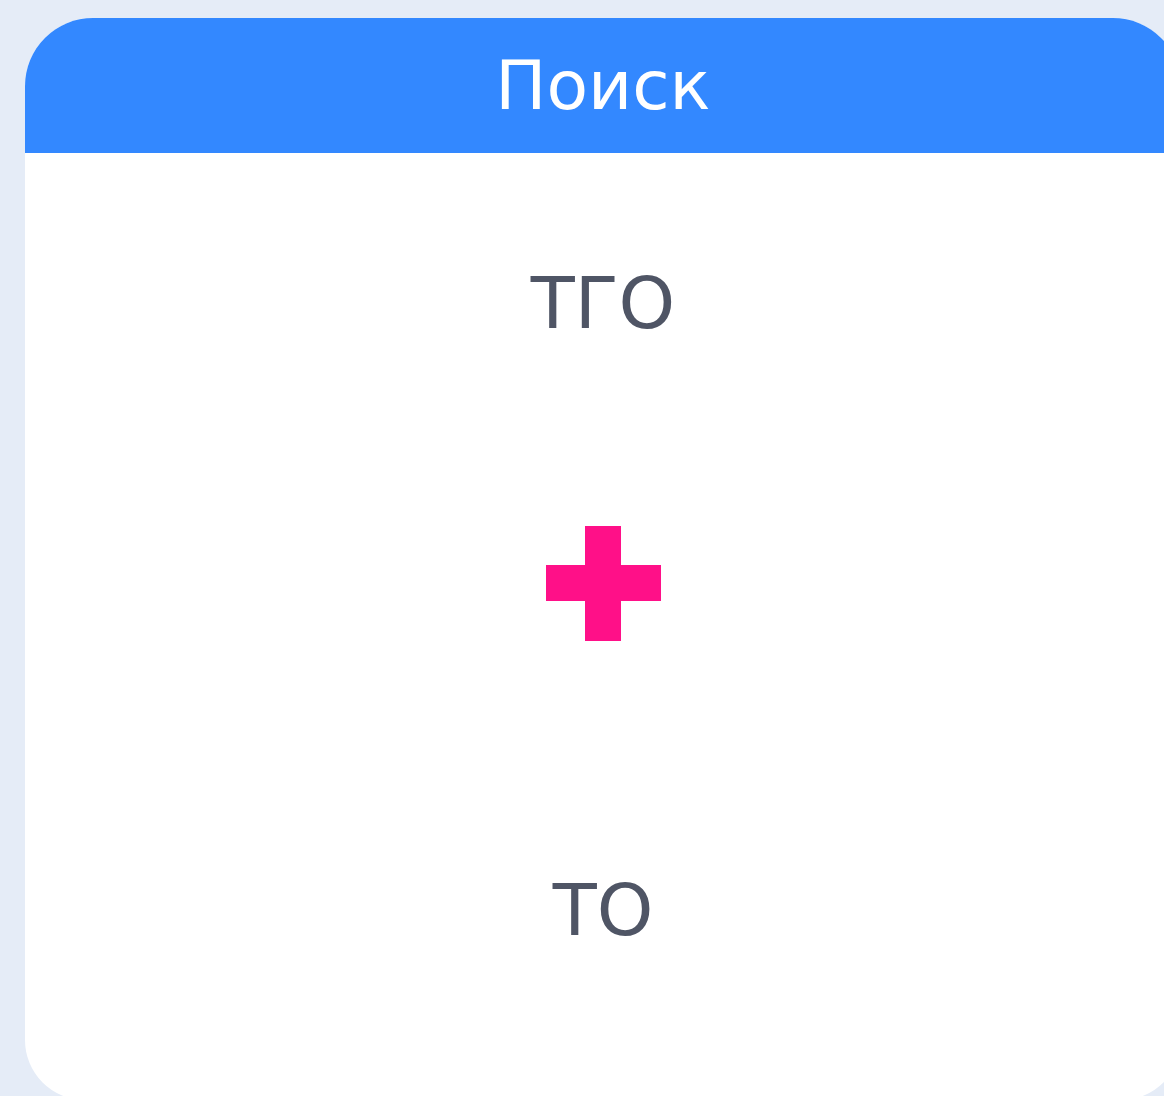  I want to click on card-text: ТГО, so click(603, 303).